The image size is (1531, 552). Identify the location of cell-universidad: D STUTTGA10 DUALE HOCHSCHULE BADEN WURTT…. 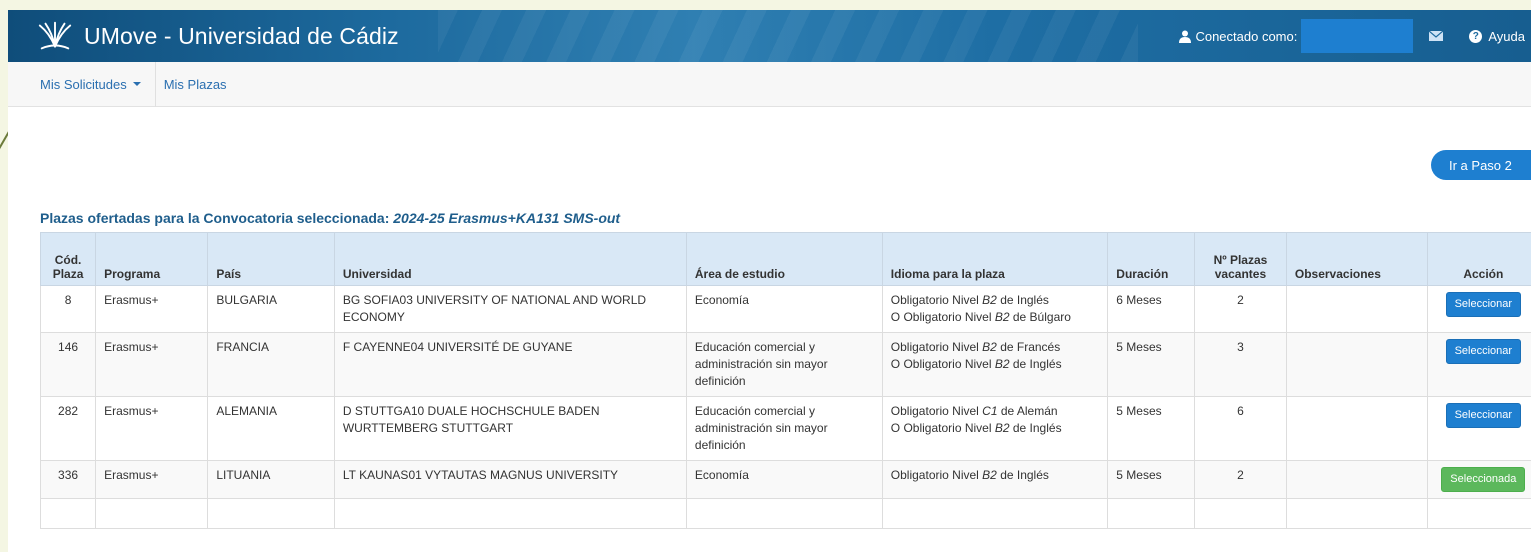
(510, 428).